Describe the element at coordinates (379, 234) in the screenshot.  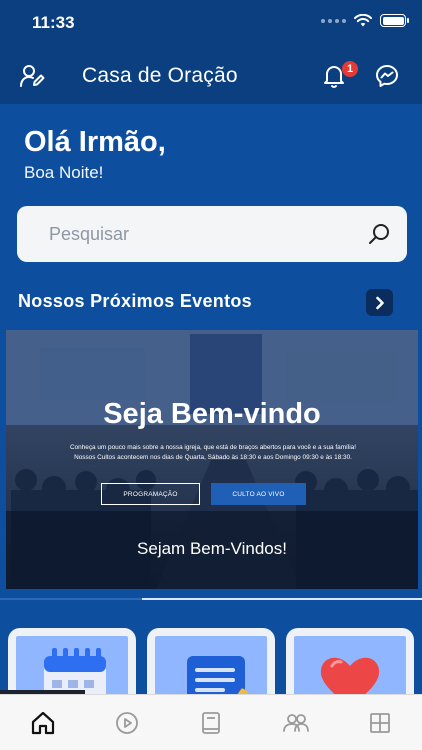
I see `search-icon` at that location.